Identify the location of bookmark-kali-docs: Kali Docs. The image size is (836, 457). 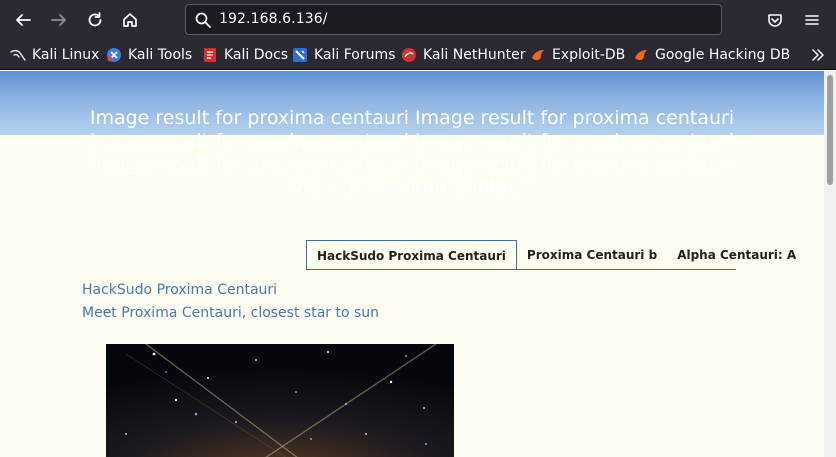
(245, 55).